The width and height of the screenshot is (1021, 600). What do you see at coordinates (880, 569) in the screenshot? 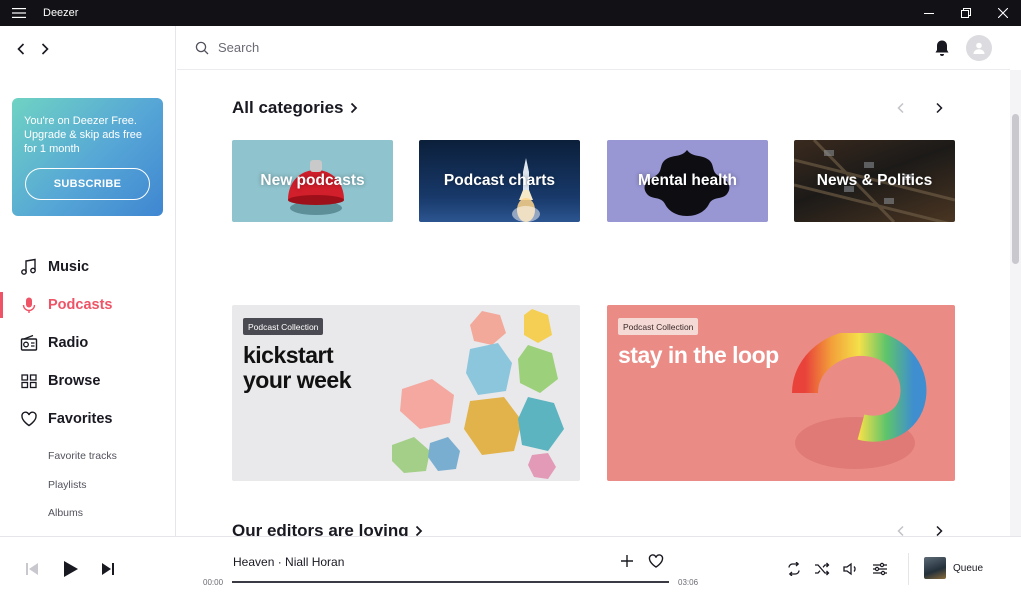
I see `equalizer-settings-icon` at bounding box center [880, 569].